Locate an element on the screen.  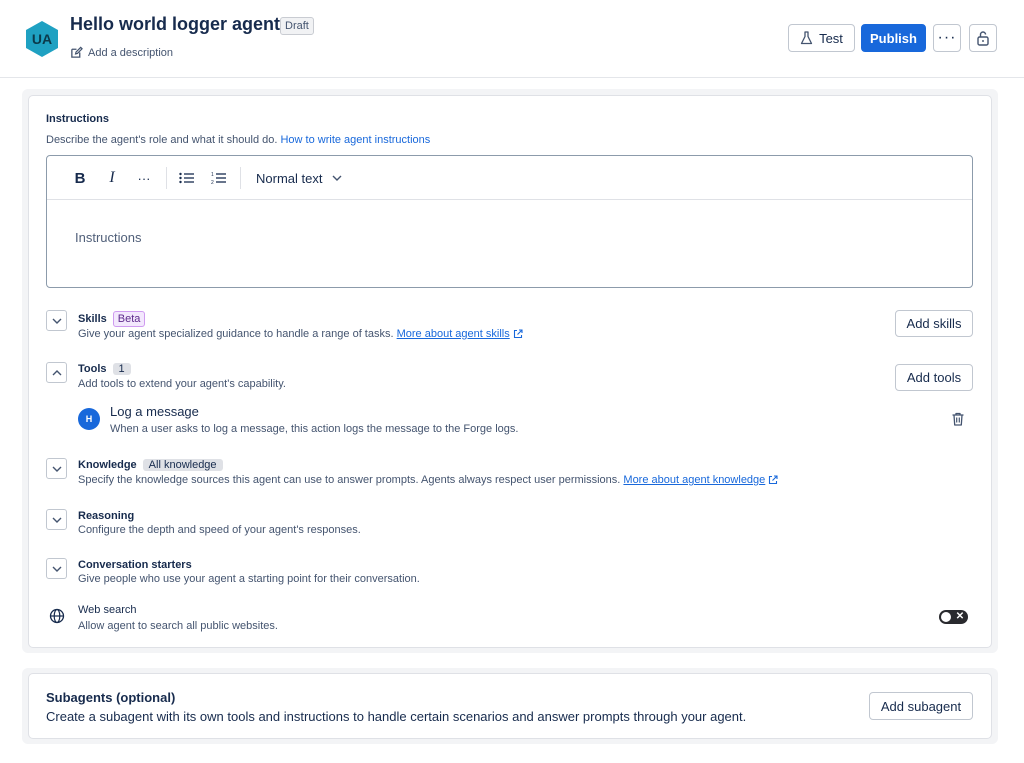
tools-collapse-toggle is located at coordinates (56, 372).